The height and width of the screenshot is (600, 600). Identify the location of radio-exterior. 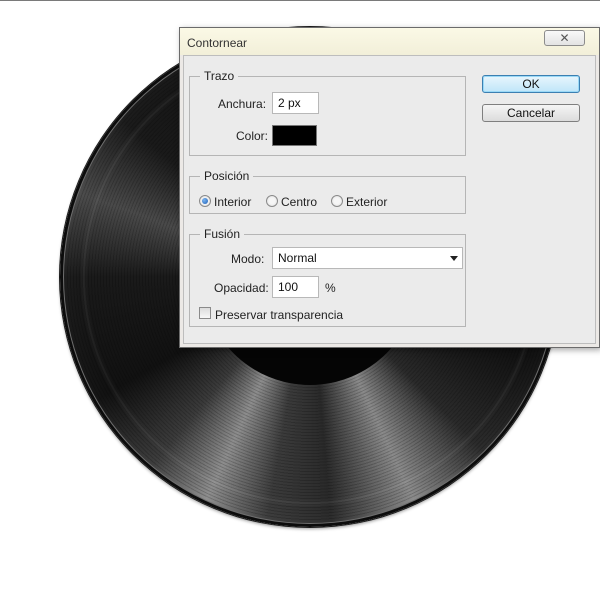
(337, 201).